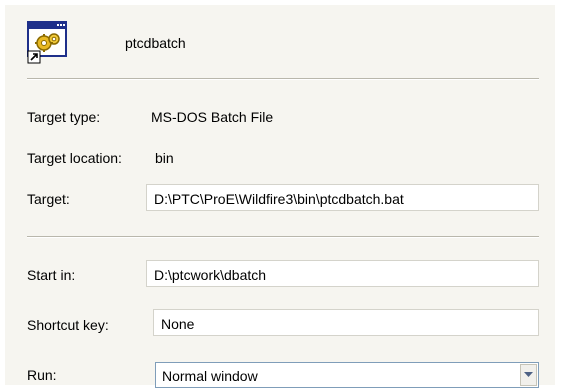 The height and width of the screenshot is (388, 561). Describe the element at coordinates (155, 43) in the screenshot. I see `shortcut-name: ptcdbatch` at that location.